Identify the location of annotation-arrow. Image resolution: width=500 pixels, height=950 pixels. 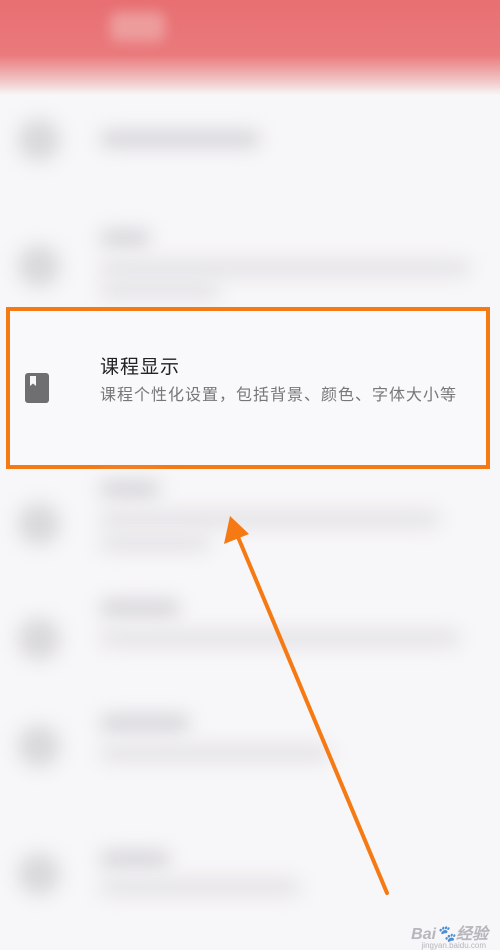
(306, 705).